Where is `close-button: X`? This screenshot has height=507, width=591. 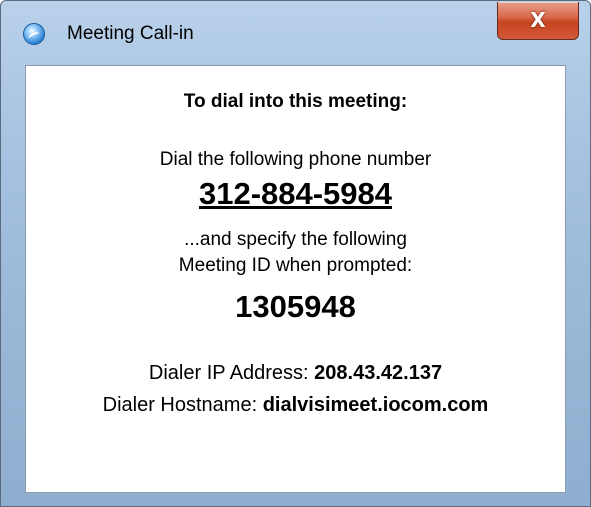
close-button: X is located at coordinates (538, 21).